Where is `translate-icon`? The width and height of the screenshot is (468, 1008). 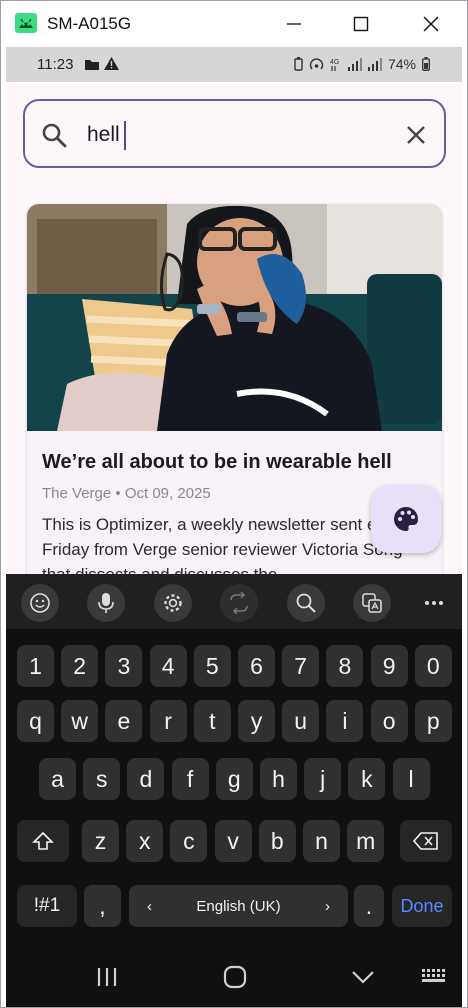
translate-icon is located at coordinates (239, 603).